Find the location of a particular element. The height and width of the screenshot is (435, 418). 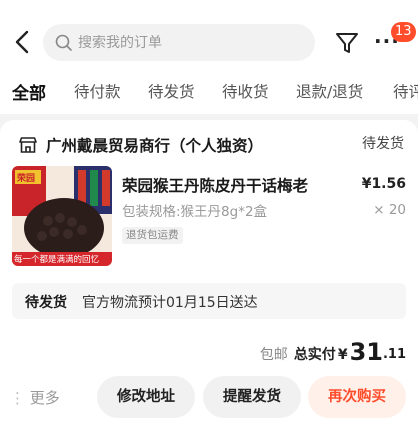

free-shipping-note: 包邮 is located at coordinates (273, 355).